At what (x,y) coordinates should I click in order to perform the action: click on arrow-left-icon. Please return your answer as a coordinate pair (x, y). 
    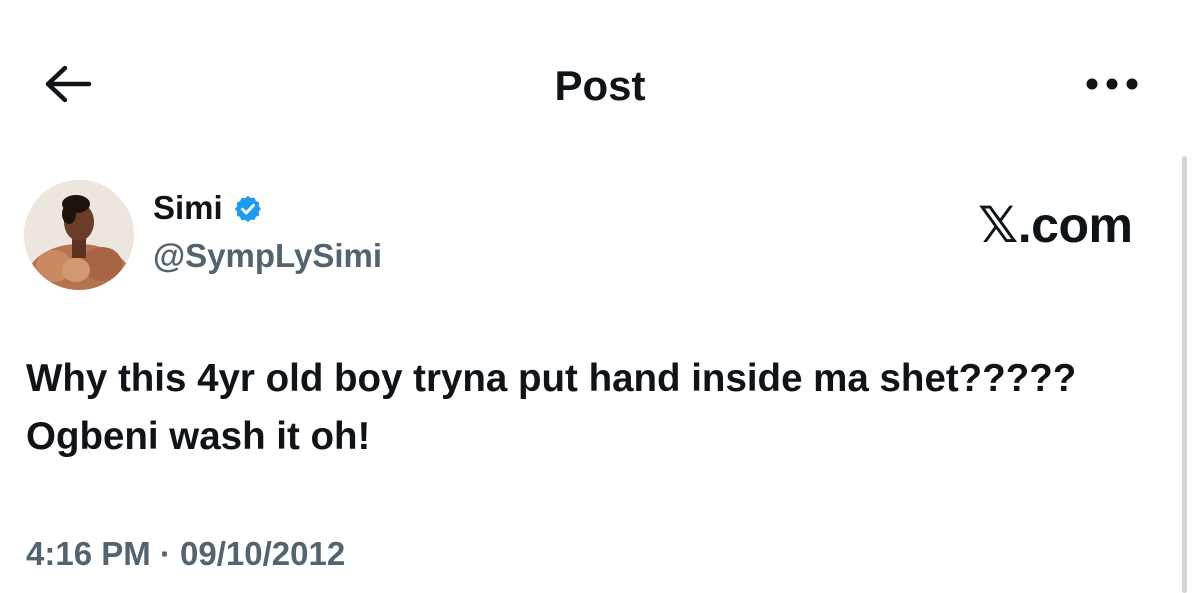
    Looking at the image, I should click on (68, 86).